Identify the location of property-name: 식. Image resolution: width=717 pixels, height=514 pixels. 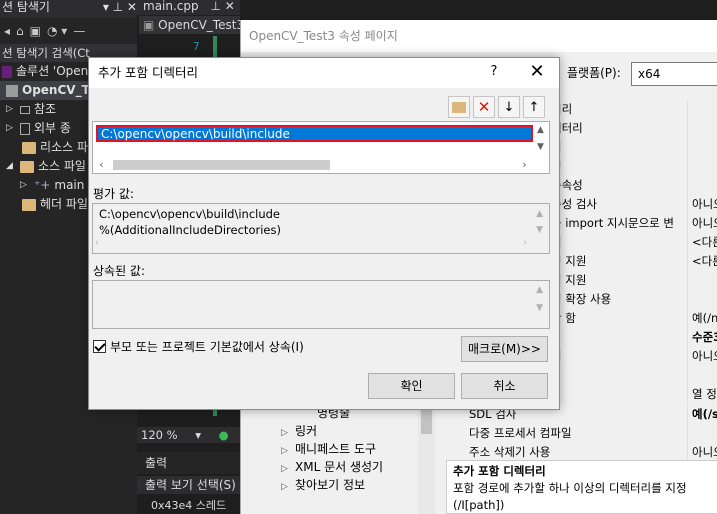
(619, 242).